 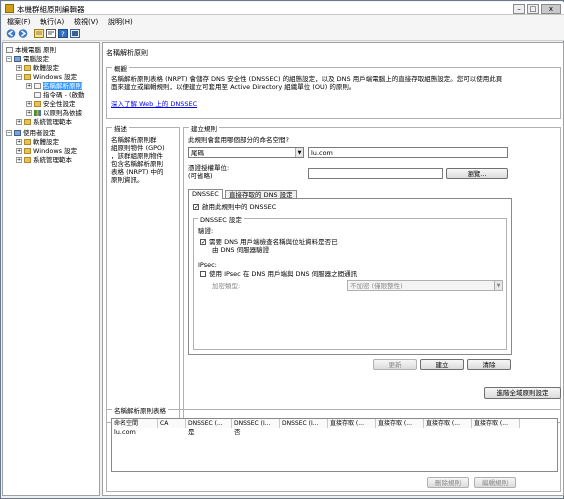 What do you see at coordinates (31, 50) in the screenshot?
I see `tree-item-root: 本機電腦 原則` at bounding box center [31, 50].